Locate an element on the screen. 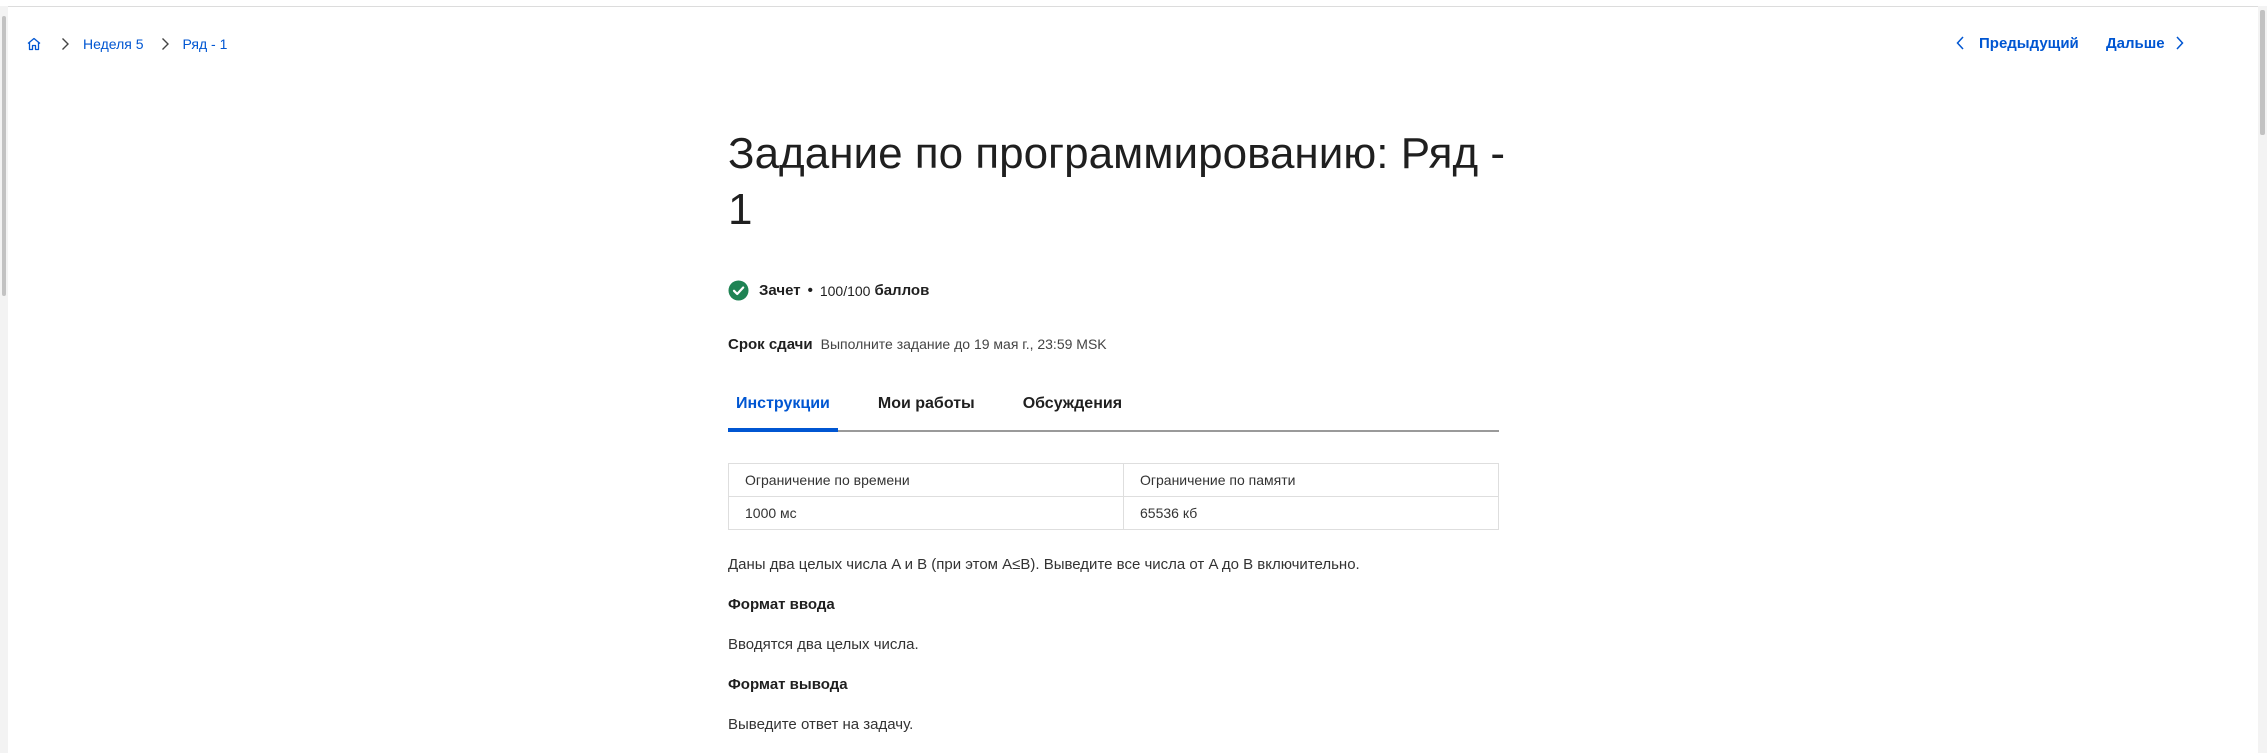 The image size is (2267, 753). grade-status: Зачет • 100/100 баллов is located at coordinates (828, 290).